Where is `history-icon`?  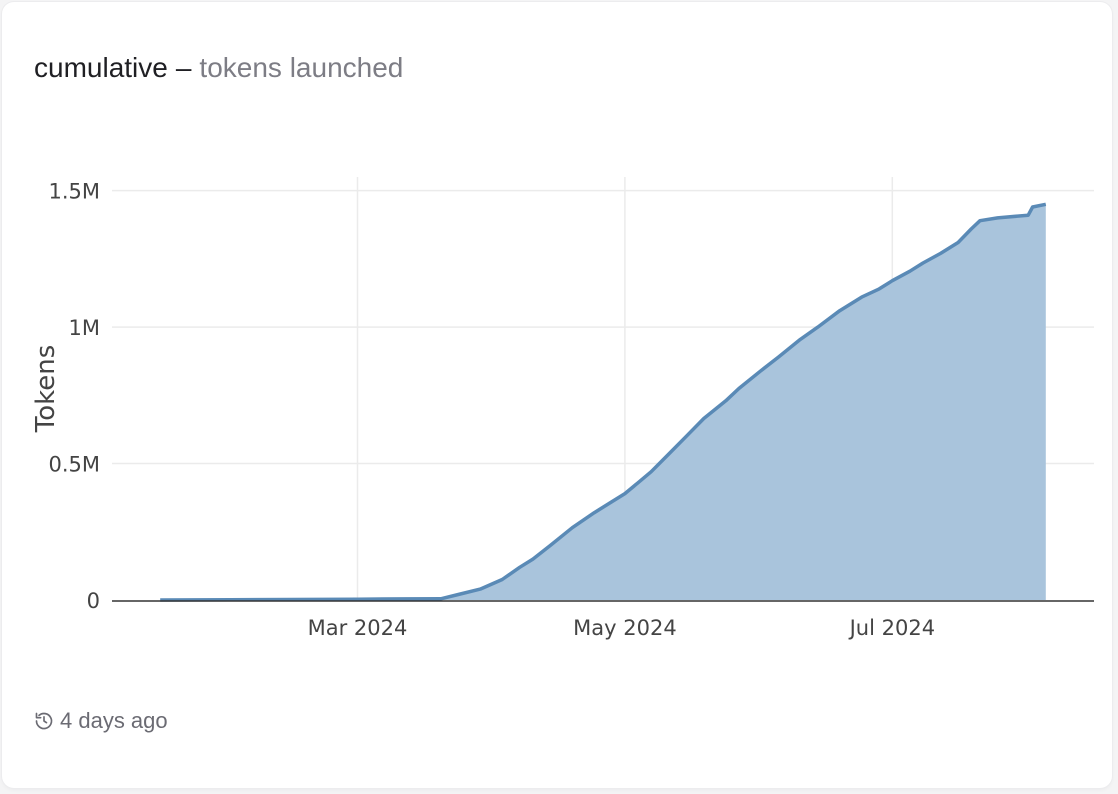
history-icon is located at coordinates (44, 721).